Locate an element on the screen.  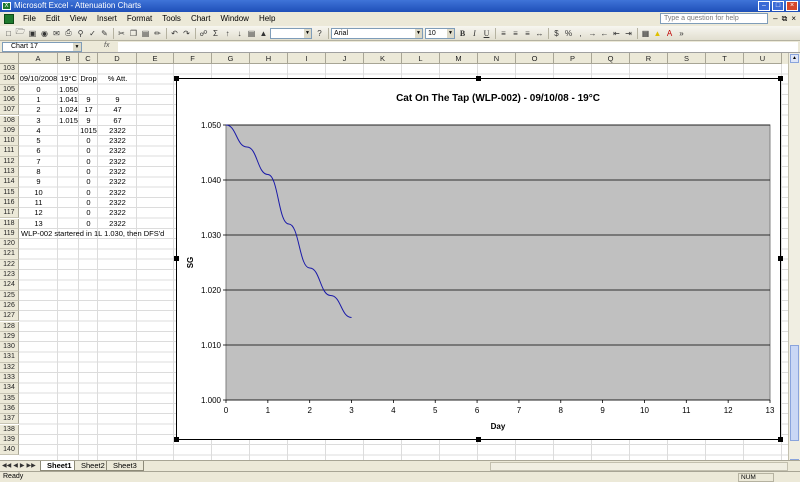
formula-input is located at coordinates (458, 47).